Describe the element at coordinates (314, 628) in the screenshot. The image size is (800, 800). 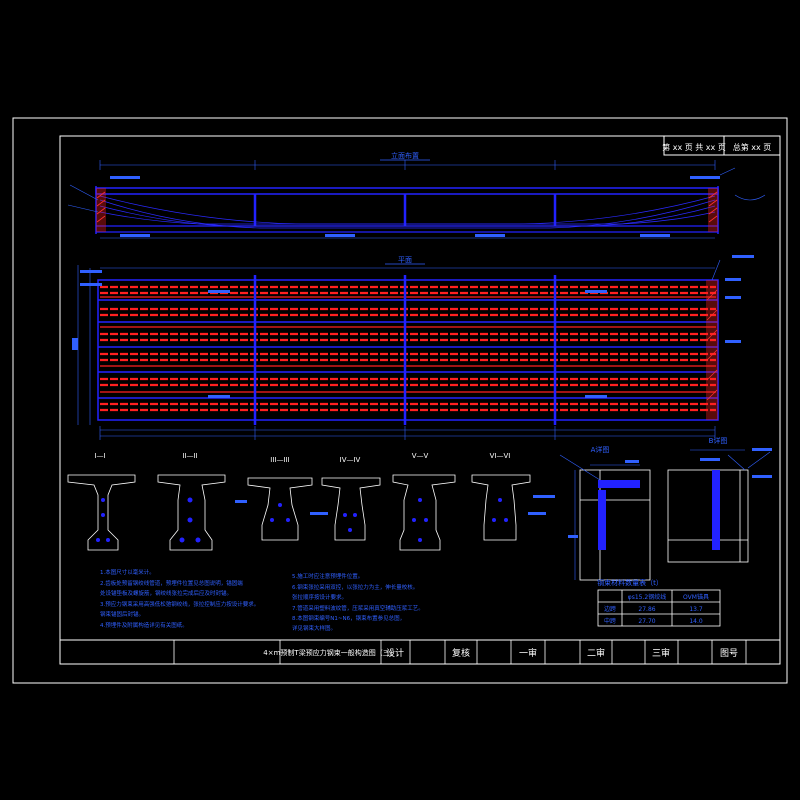
I see `note-line: 详见钢束大样图。` at that location.